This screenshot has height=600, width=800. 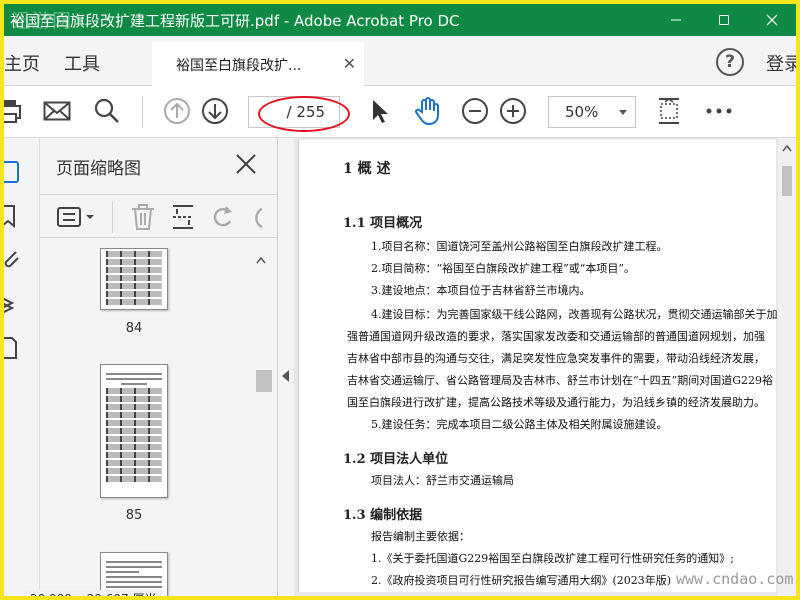 What do you see at coordinates (420, 536) in the screenshot?
I see `paragraph-line: 报告编制主要依据：` at bounding box center [420, 536].